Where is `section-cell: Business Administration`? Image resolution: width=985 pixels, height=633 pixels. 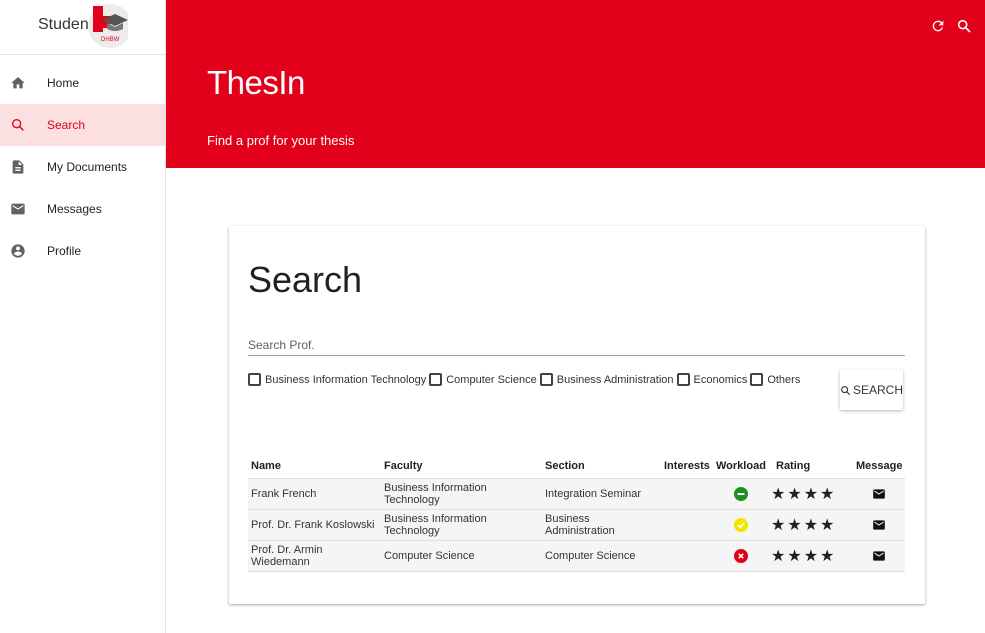
section-cell: Business Administration is located at coordinates (601, 525).